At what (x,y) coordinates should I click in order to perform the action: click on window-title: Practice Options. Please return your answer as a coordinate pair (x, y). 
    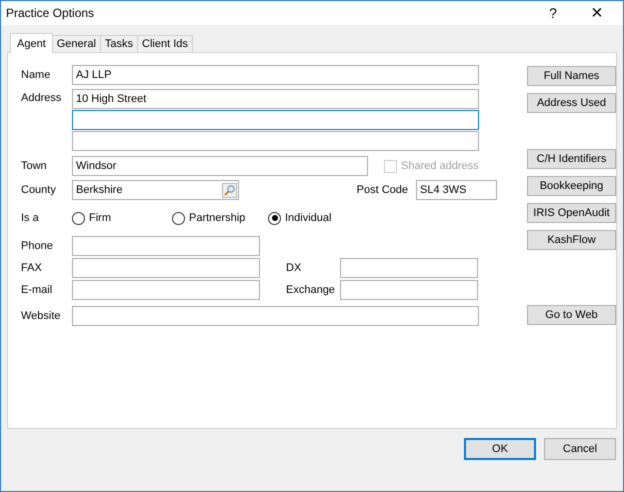
    Looking at the image, I should click on (51, 13).